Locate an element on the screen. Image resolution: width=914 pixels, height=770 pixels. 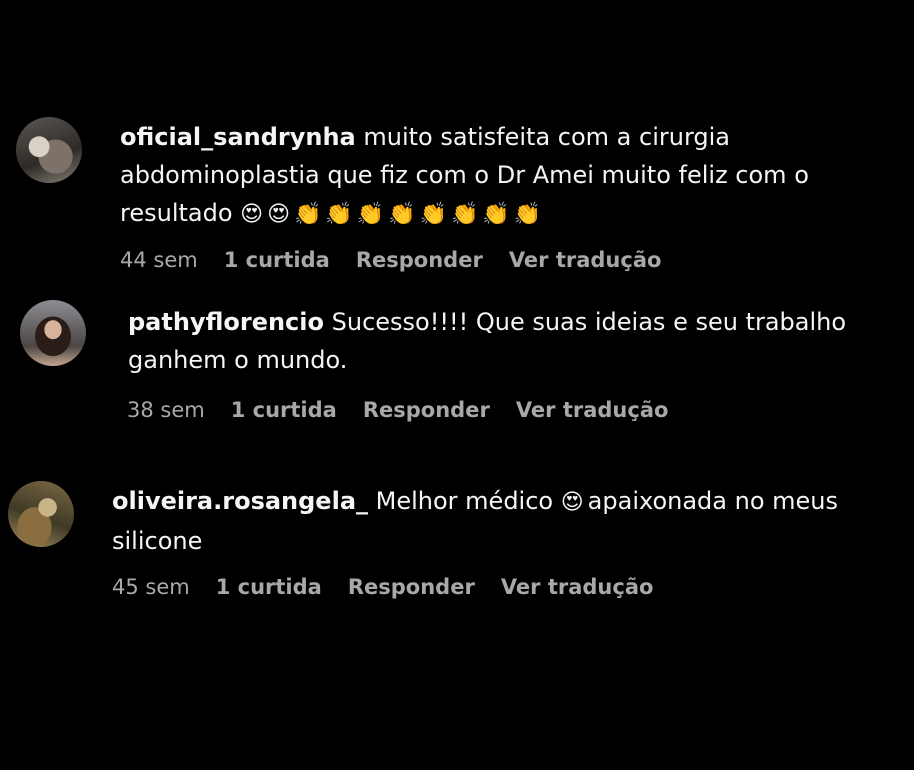
comment-username: pathyflorencio is located at coordinates (226, 322).